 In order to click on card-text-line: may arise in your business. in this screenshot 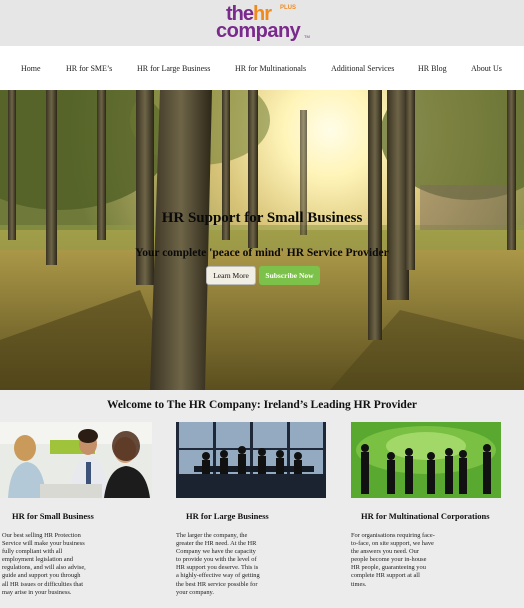, I will do `click(37, 592)`.